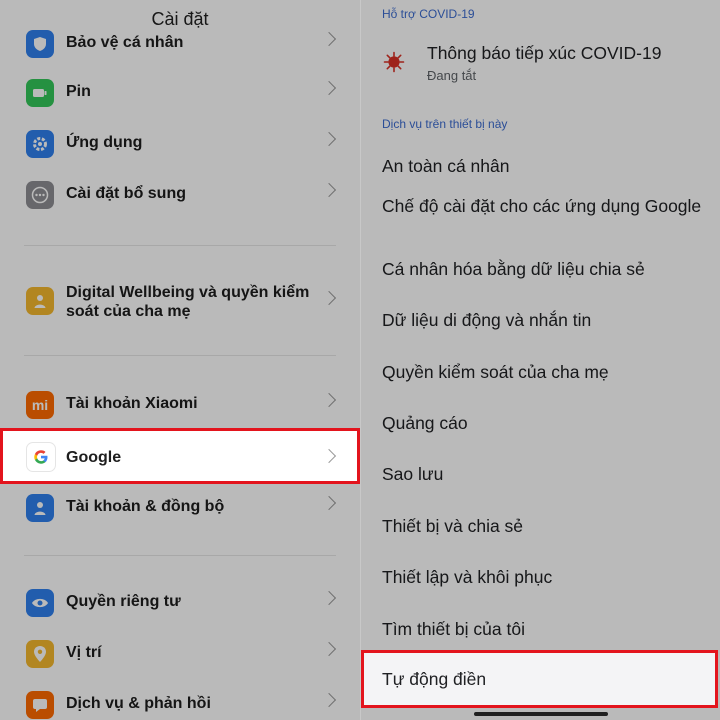 This screenshot has height=720, width=720. Describe the element at coordinates (78, 91) in the screenshot. I see `settings-item-label: Pin` at that location.